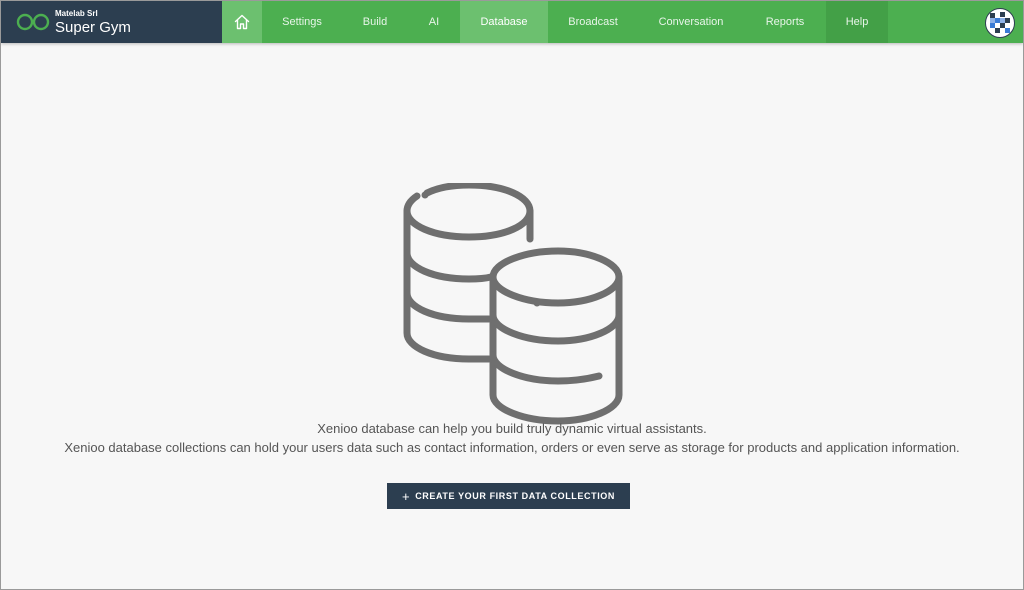  What do you see at coordinates (375, 22) in the screenshot?
I see `nav-tab-build: Build` at bounding box center [375, 22].